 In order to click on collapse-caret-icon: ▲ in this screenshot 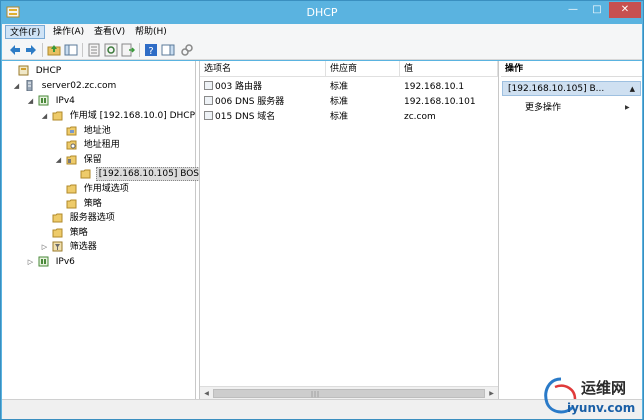, I will do `click(632, 88)`.